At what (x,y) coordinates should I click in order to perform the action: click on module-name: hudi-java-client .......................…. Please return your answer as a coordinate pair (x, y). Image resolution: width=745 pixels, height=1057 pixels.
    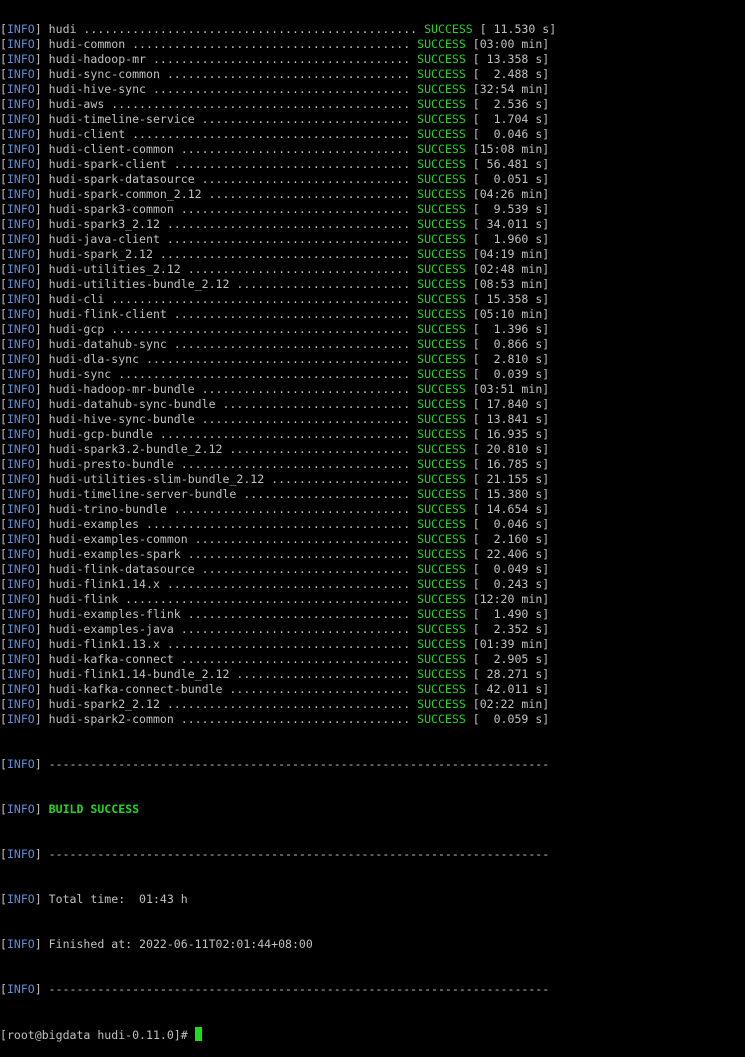
    Looking at the image, I should click on (229, 239).